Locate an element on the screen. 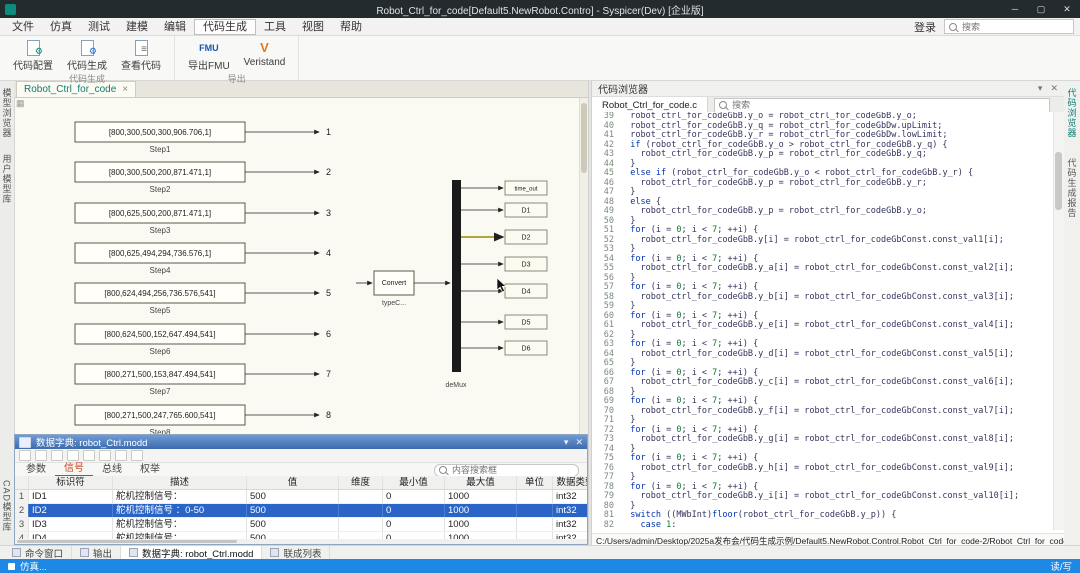  panel-splitter is located at coordinates (590, 312).